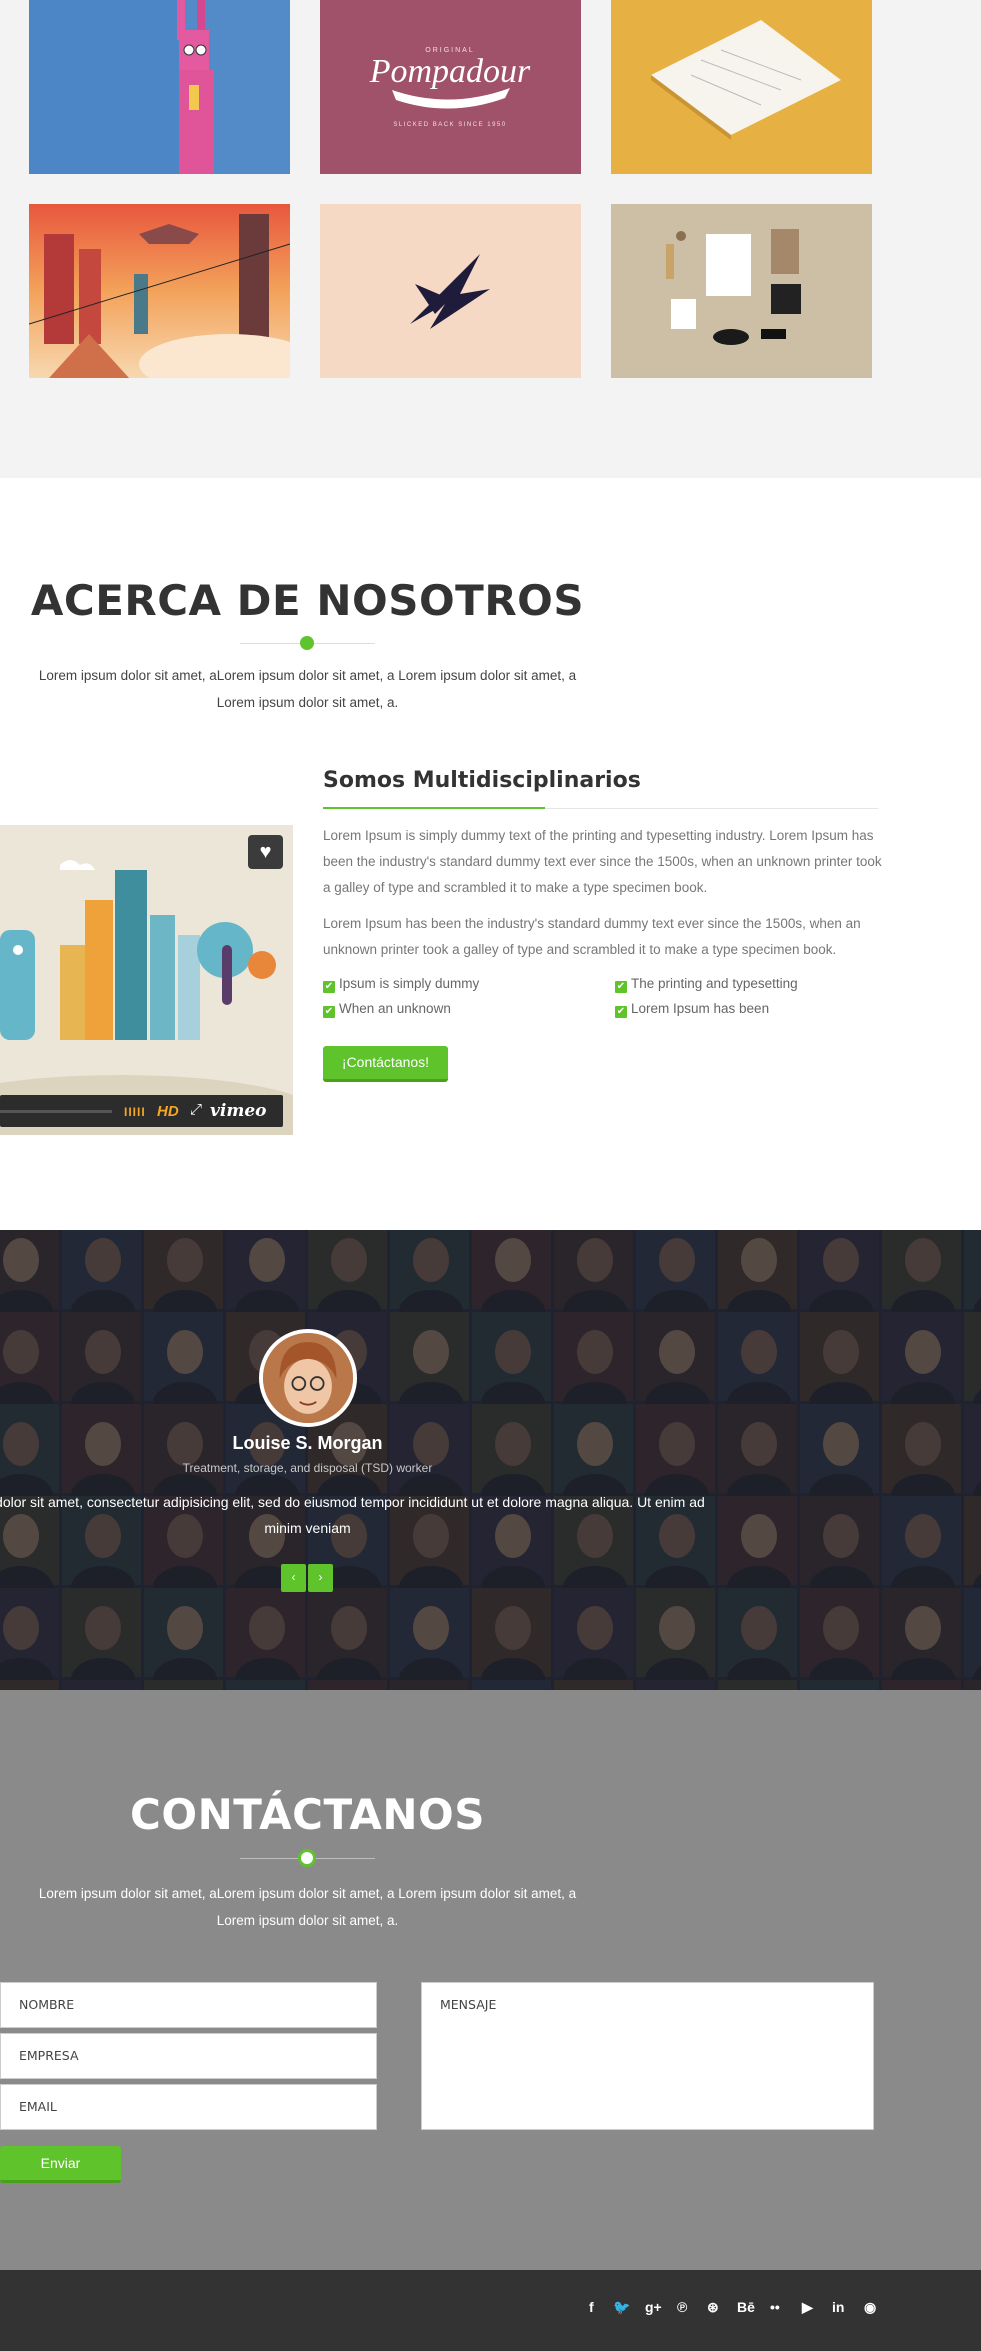 This screenshot has height=2351, width=981. Describe the element at coordinates (307, 643) in the screenshot. I see `about-divider` at that location.